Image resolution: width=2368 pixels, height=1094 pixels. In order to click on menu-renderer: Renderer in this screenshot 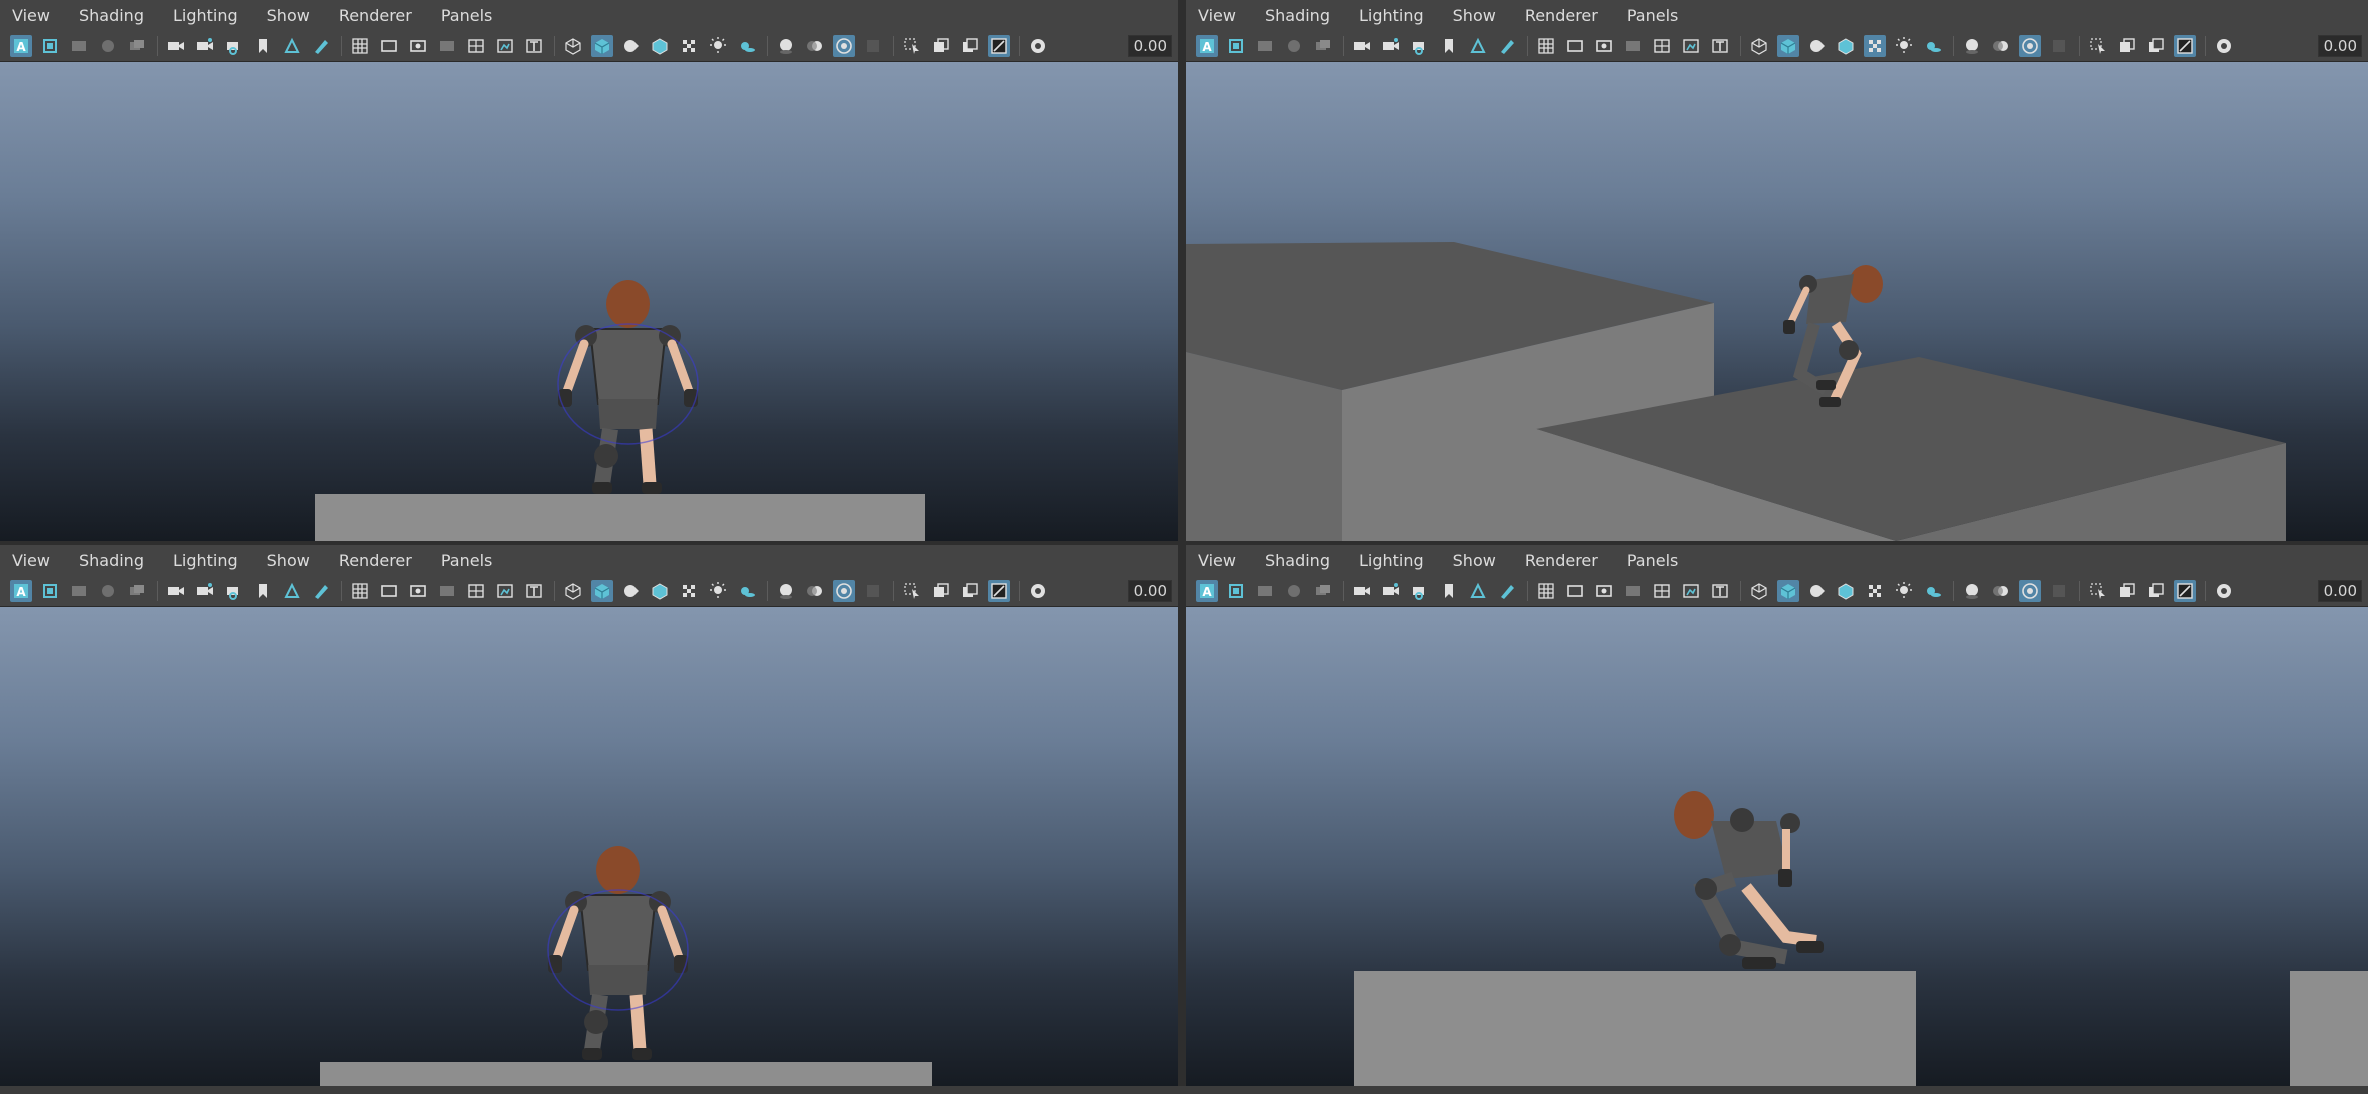, I will do `click(375, 560)`.